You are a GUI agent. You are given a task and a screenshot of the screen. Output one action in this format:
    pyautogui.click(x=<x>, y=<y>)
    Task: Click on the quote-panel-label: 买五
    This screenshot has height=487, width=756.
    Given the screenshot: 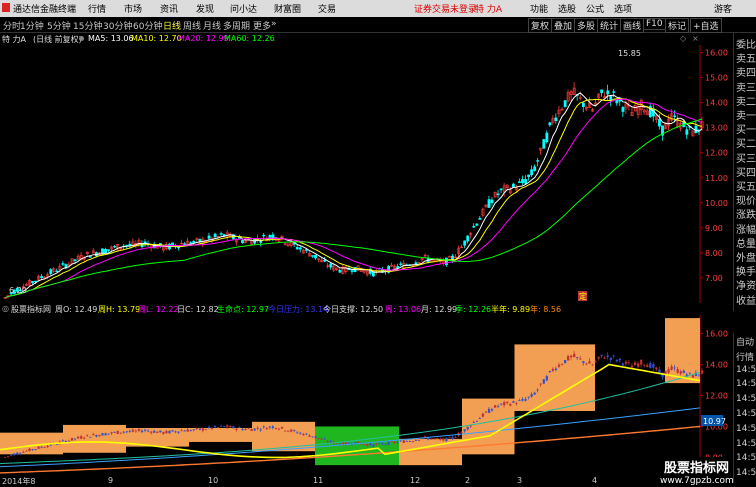 What is the action you would take?
    pyautogui.click(x=746, y=187)
    